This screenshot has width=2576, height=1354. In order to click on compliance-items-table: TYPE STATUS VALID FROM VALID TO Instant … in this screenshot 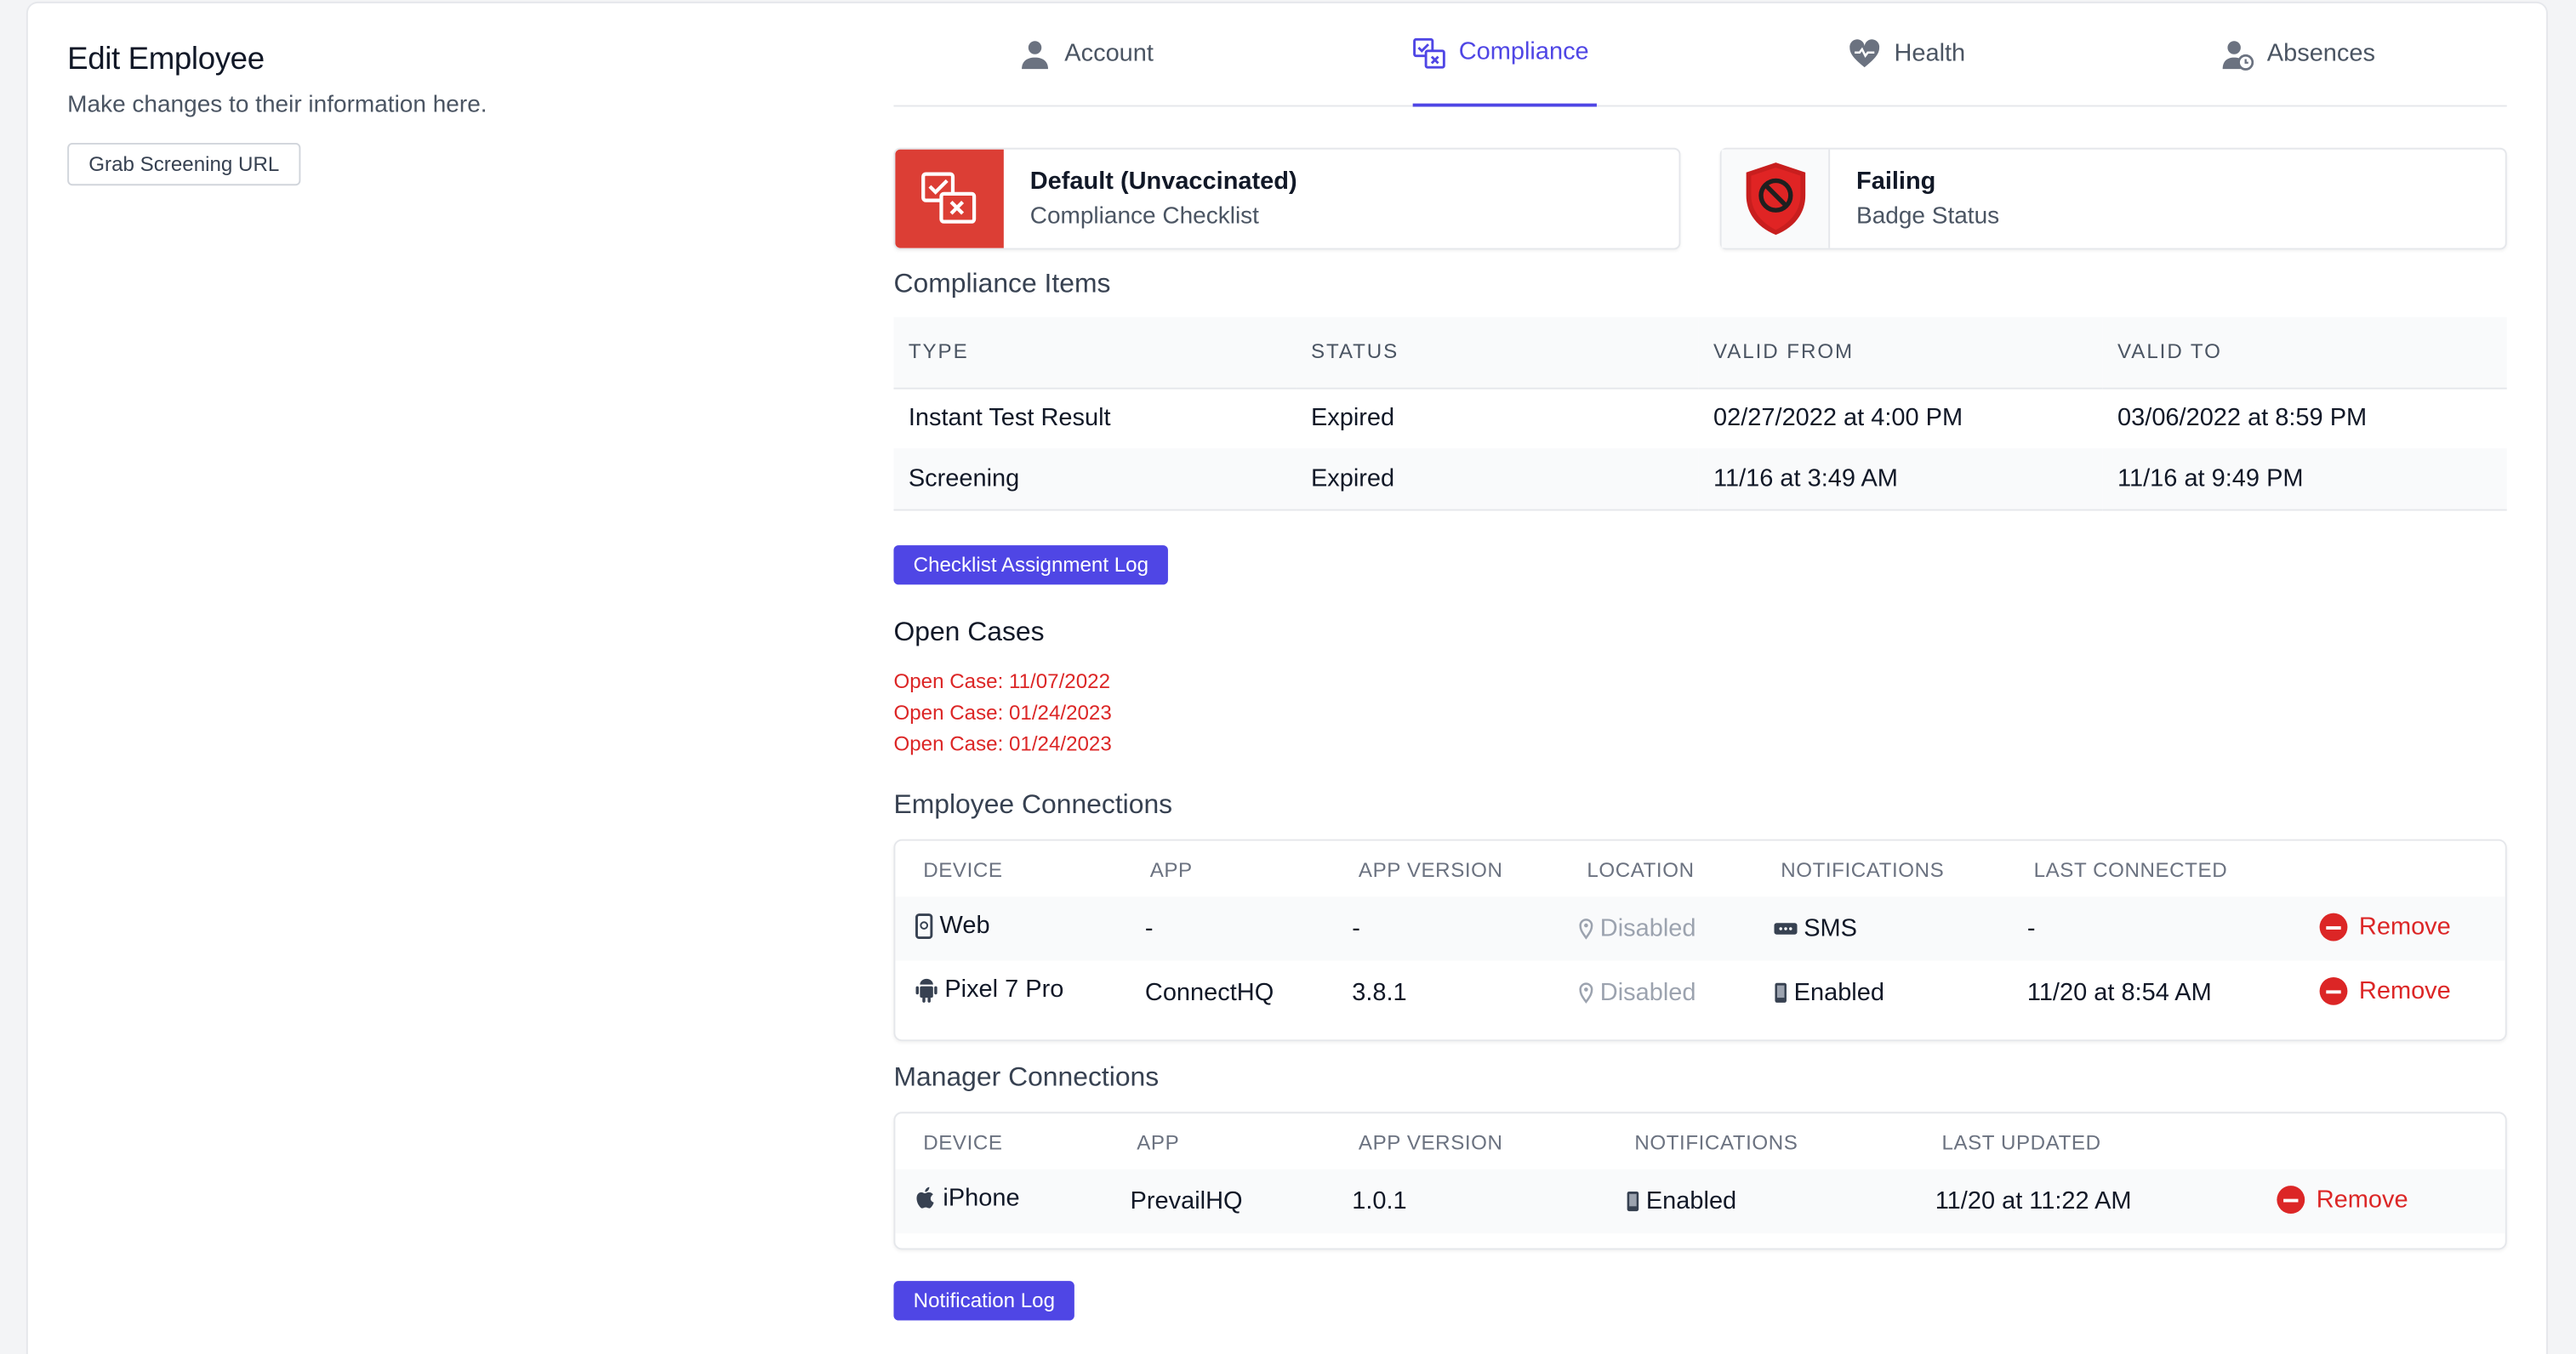, I will do `click(1700, 413)`.